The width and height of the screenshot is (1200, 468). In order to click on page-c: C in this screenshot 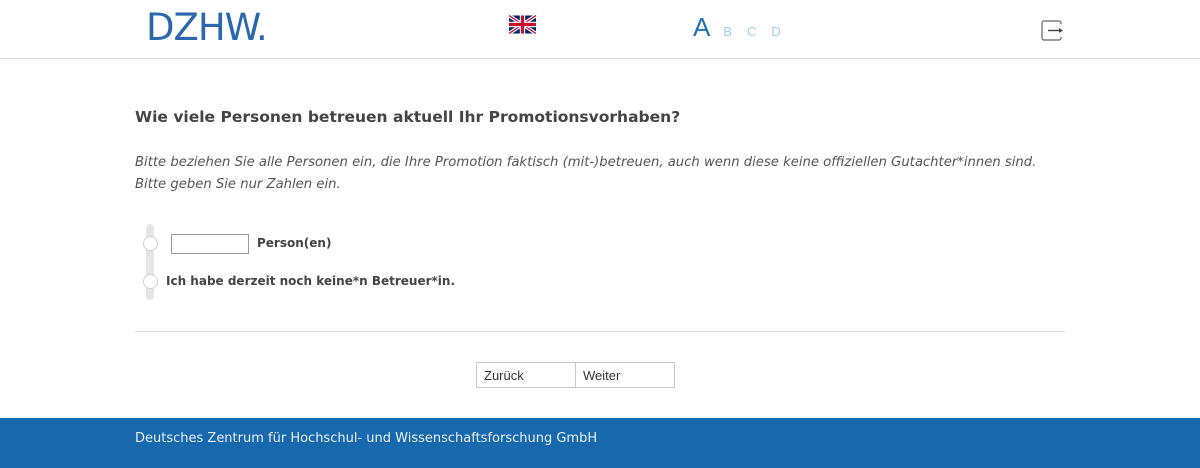, I will do `click(752, 31)`.